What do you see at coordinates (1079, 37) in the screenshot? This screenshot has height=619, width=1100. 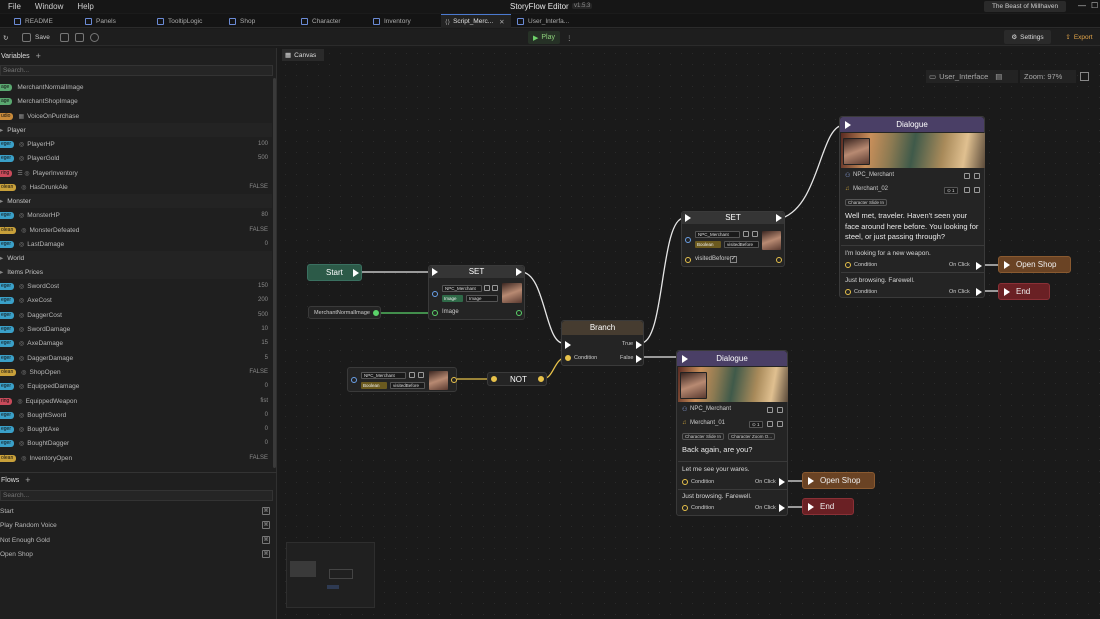 I see `export-button: ⇪ Export` at bounding box center [1079, 37].